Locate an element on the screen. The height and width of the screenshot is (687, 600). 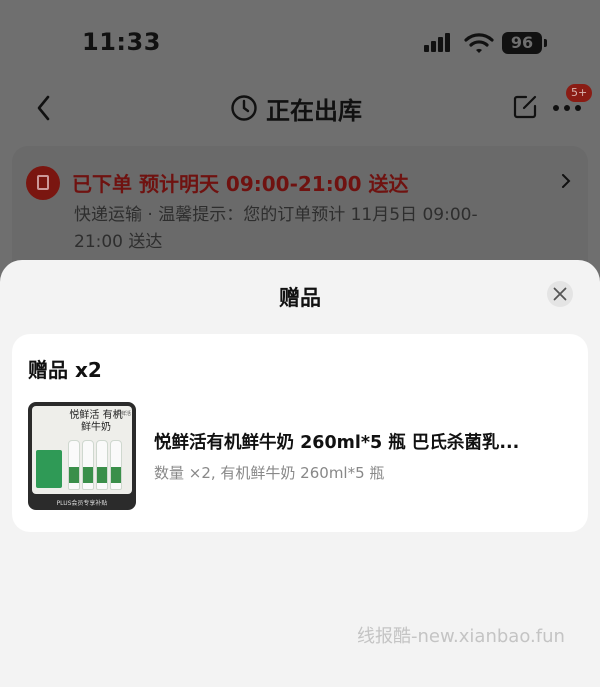
notification-badge: 5+ is located at coordinates (579, 93).